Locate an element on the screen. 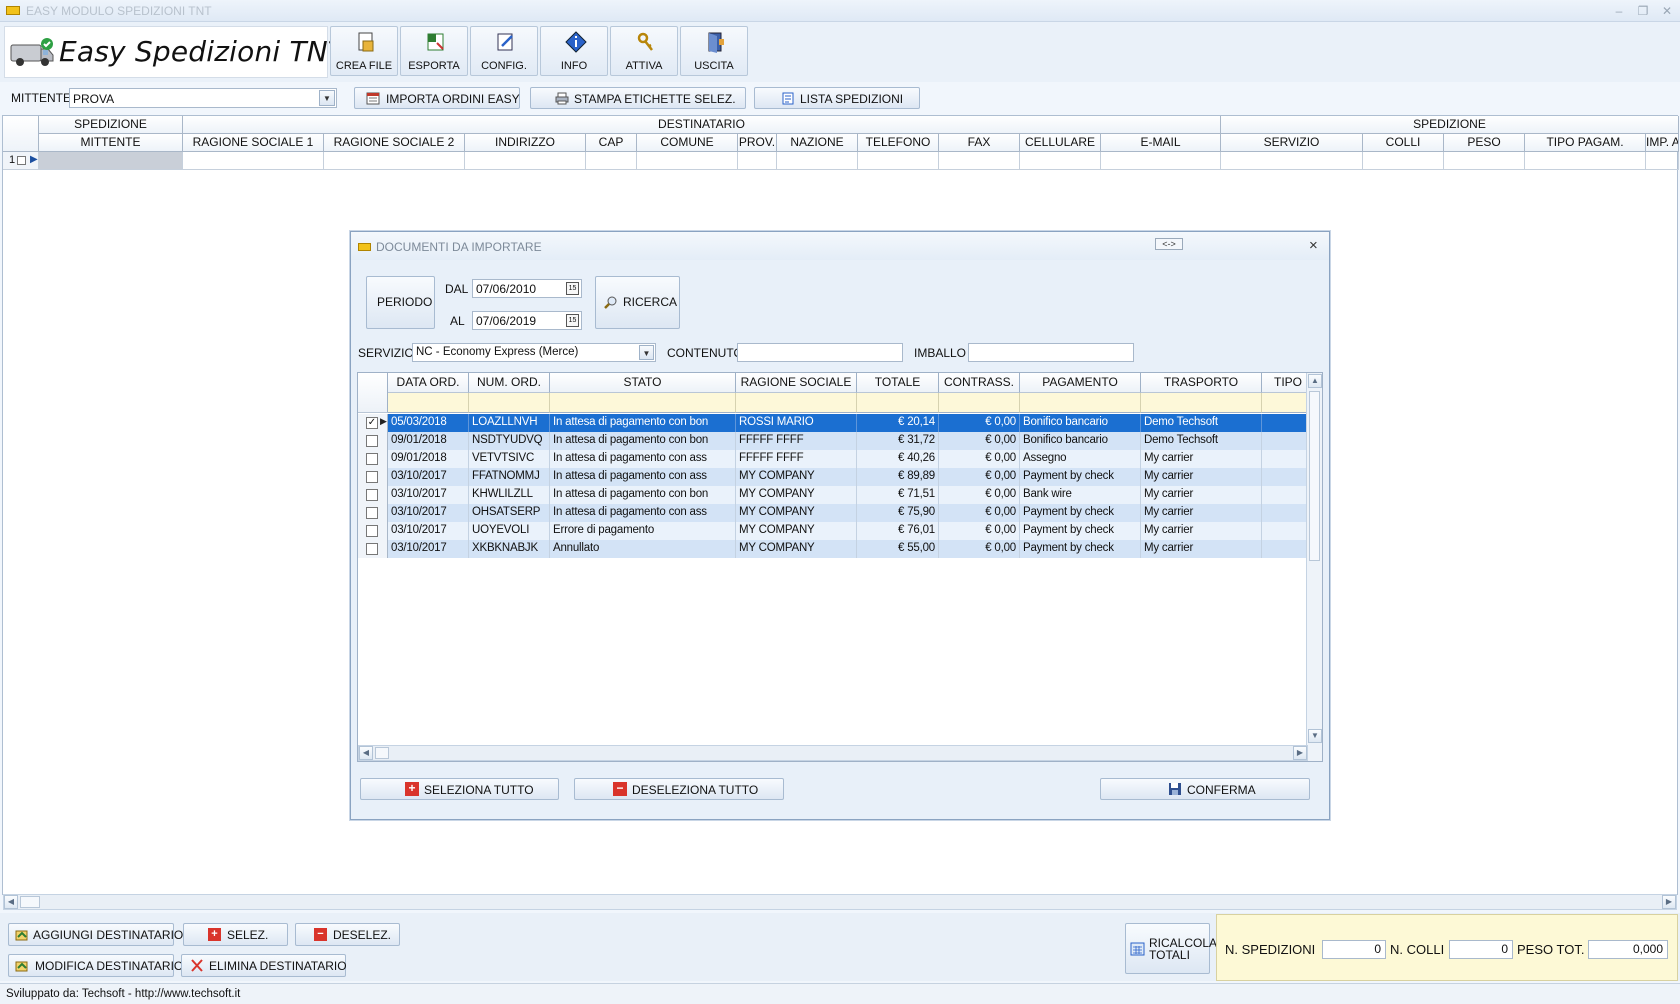 This screenshot has width=1680, height=1004. col-indirizzo: INDIRIZZO is located at coordinates (525, 143).